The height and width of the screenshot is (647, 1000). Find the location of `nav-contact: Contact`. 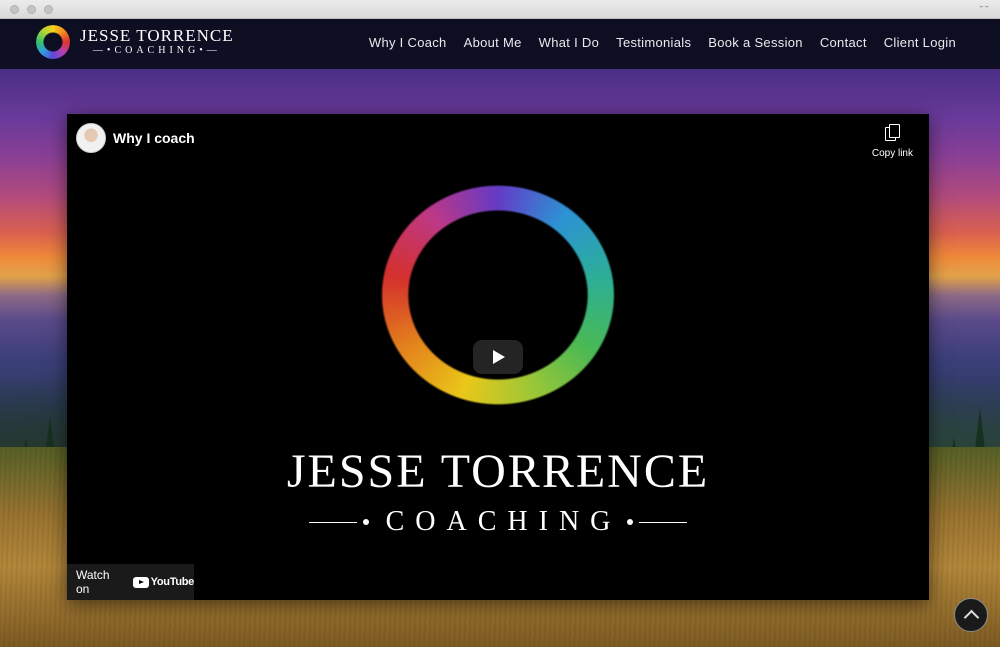

nav-contact: Contact is located at coordinates (843, 42).